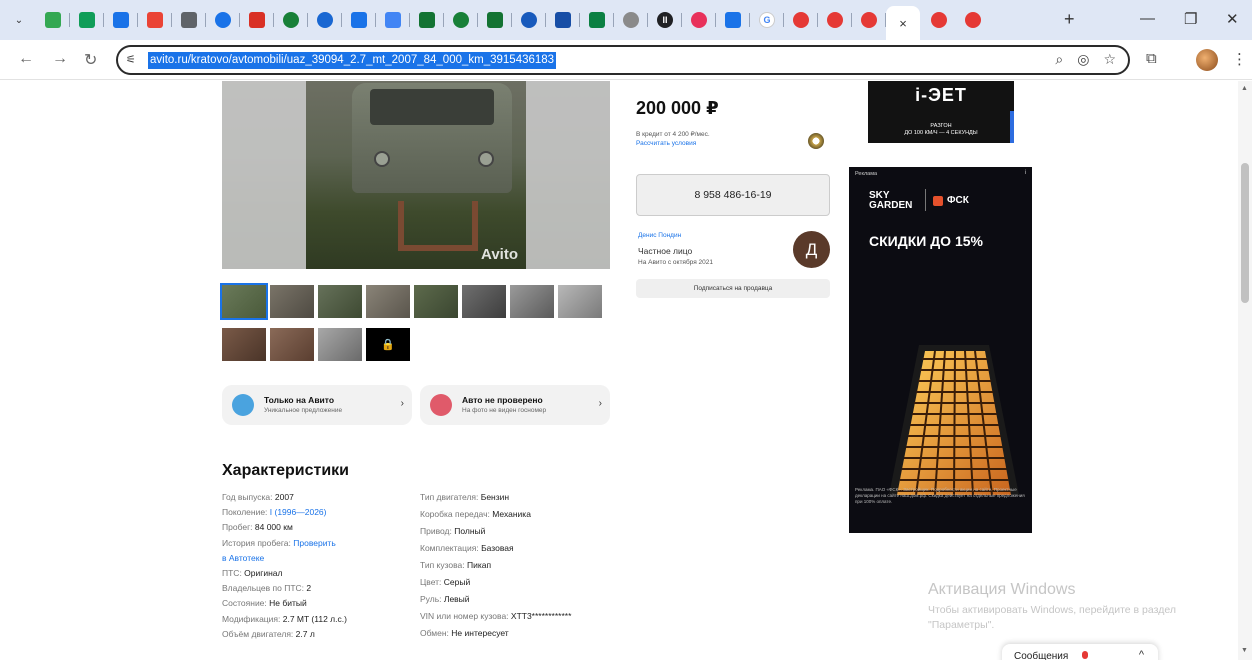  Describe the element at coordinates (475, 514) in the screenshot. I see `spec-row: Коробка передач: Механика` at that location.